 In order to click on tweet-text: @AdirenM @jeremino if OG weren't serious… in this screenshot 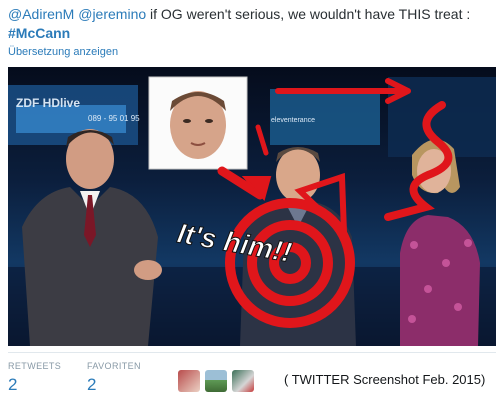, I will do `click(252, 24)`.